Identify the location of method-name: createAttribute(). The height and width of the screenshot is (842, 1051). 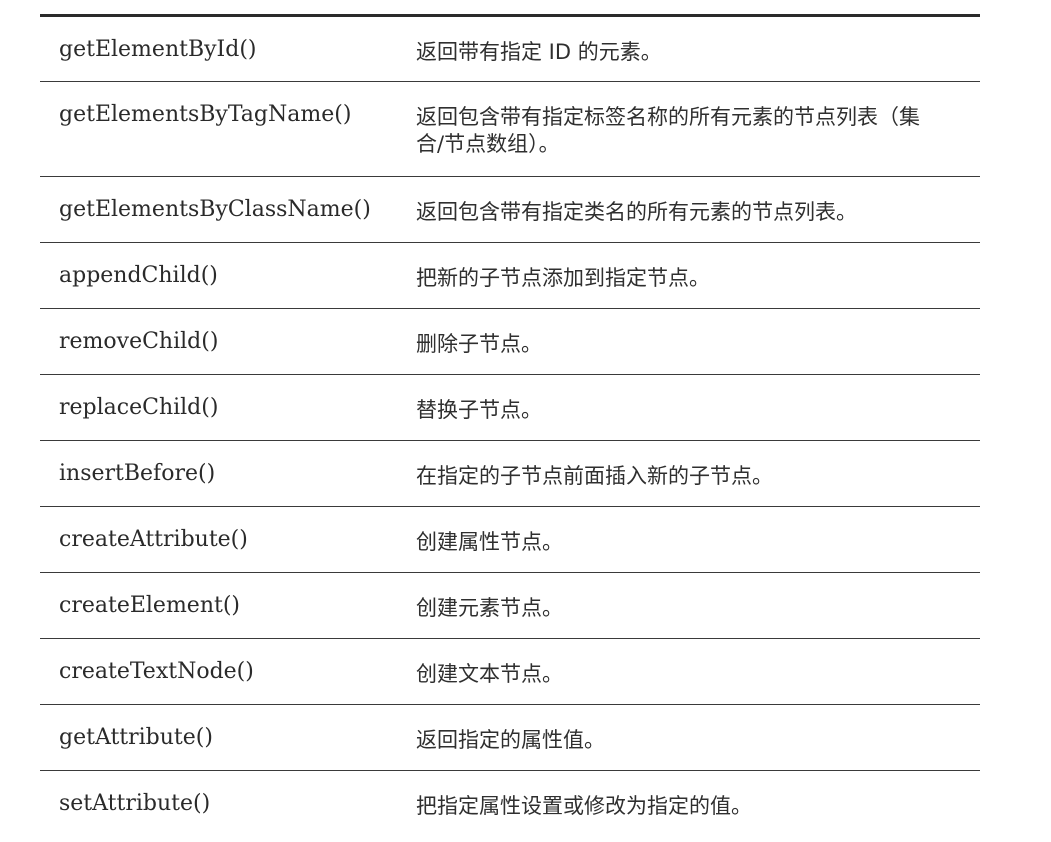
(153, 539).